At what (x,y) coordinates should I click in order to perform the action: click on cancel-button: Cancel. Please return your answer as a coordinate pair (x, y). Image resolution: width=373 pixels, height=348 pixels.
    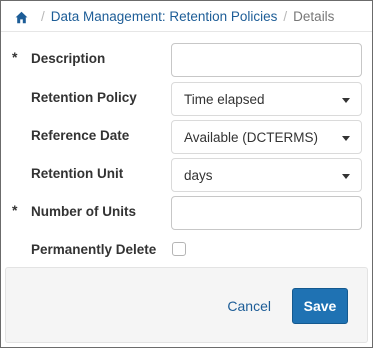
    Looking at the image, I should click on (249, 306).